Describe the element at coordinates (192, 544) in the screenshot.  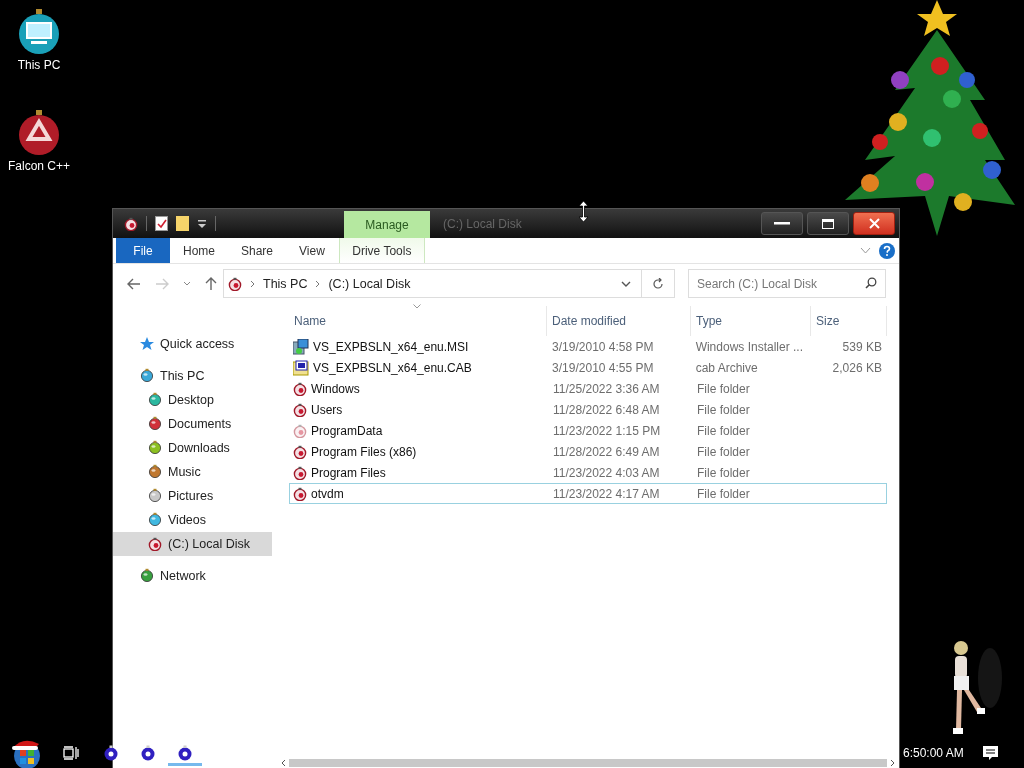
I see `nav-item: (C:) Local Disk` at that location.